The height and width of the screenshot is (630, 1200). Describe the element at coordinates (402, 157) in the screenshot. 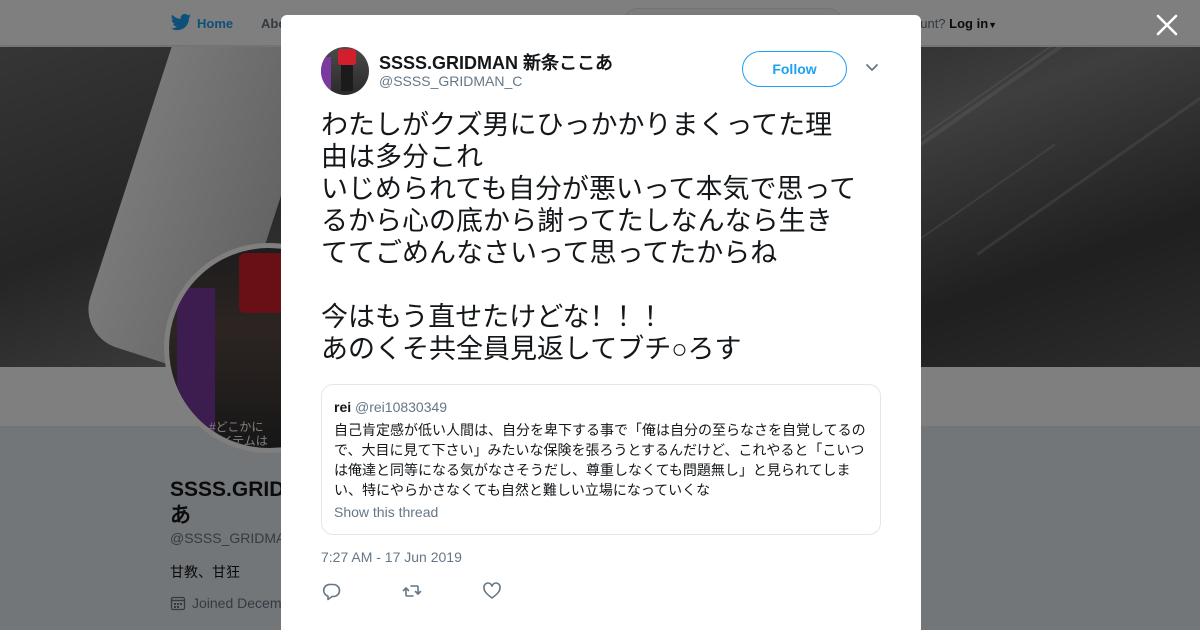

I see `tweet-text-line: 由は多分これ` at that location.